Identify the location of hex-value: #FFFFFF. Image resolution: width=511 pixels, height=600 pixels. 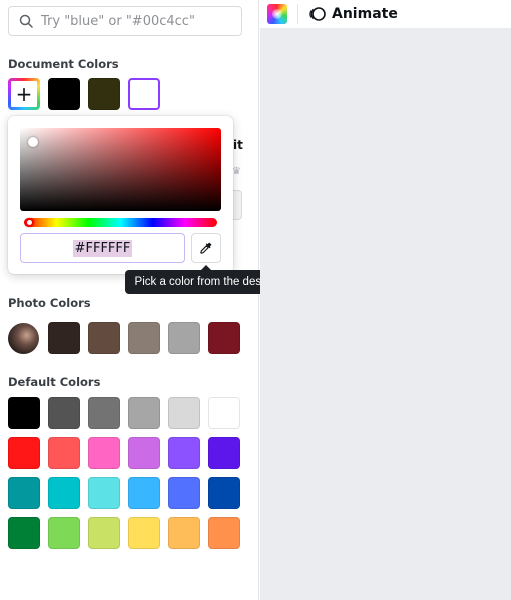
(102, 248).